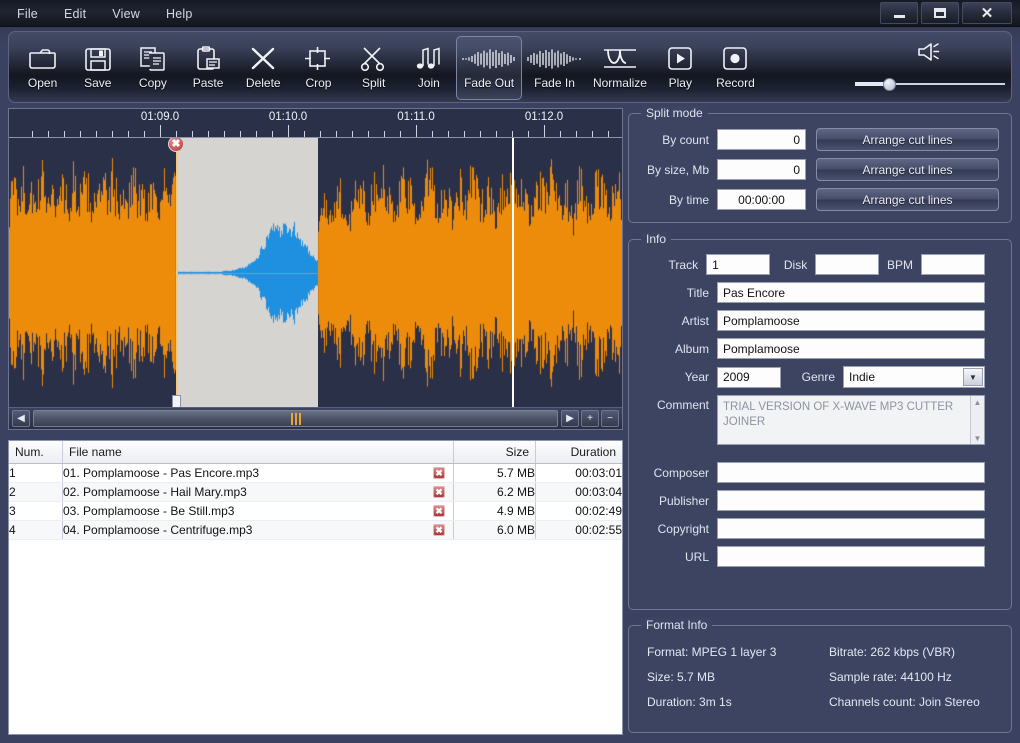 Image resolution: width=1020 pixels, height=743 pixels. What do you see at coordinates (315, 123) in the screenshot?
I see `timeline-ruler: 01:09.0 01:10.0 01:11.0 01:12.0` at bounding box center [315, 123].